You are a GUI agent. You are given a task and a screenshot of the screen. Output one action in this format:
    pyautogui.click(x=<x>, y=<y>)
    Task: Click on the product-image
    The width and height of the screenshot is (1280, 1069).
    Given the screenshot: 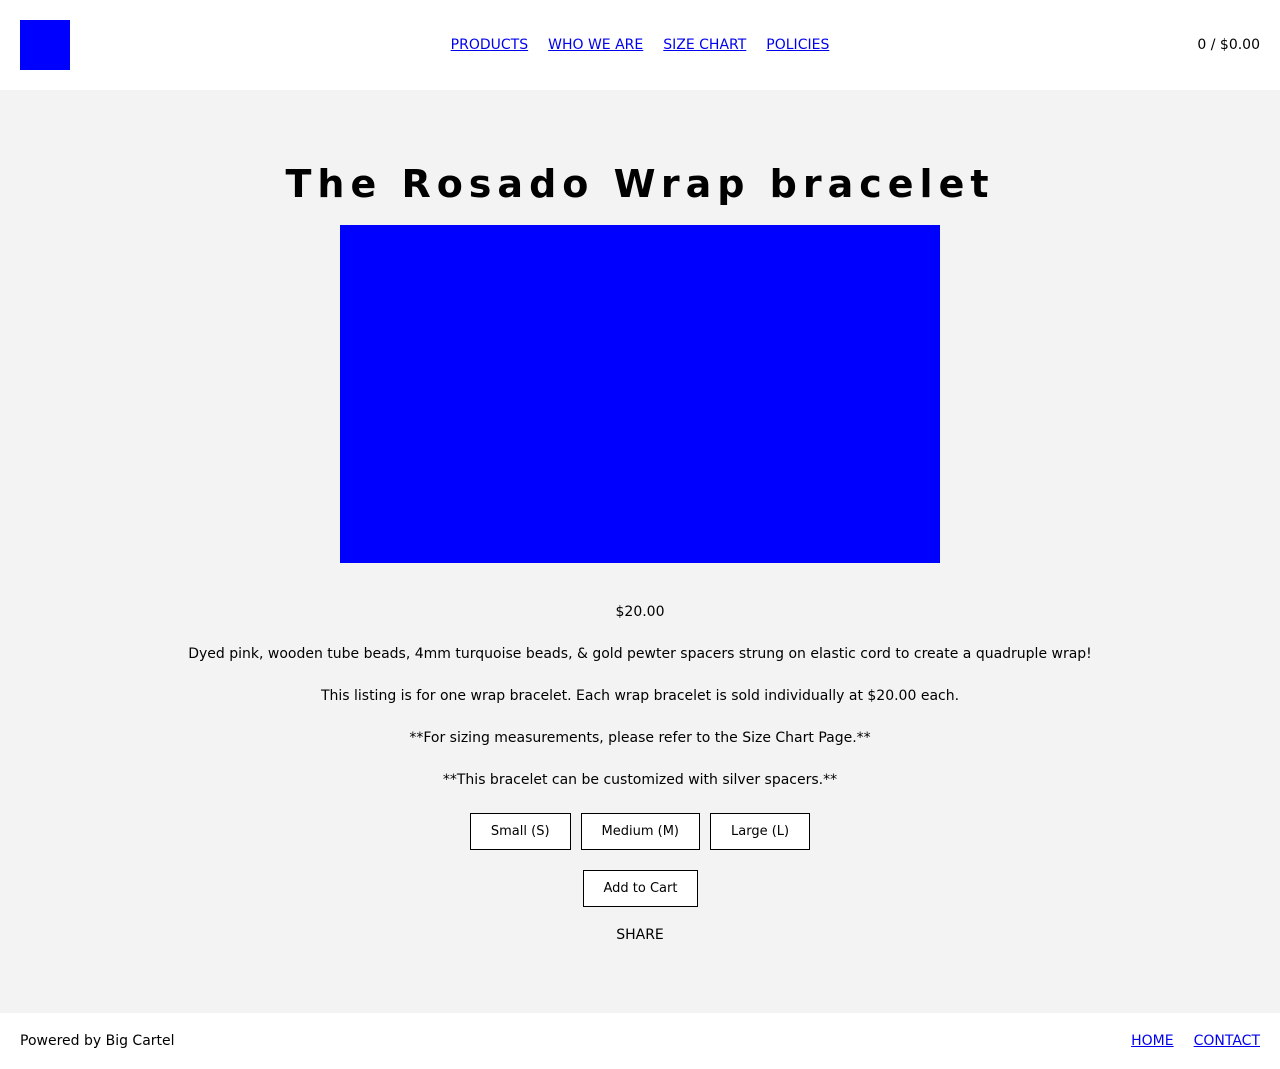 What is the action you would take?
    pyautogui.click(x=640, y=394)
    